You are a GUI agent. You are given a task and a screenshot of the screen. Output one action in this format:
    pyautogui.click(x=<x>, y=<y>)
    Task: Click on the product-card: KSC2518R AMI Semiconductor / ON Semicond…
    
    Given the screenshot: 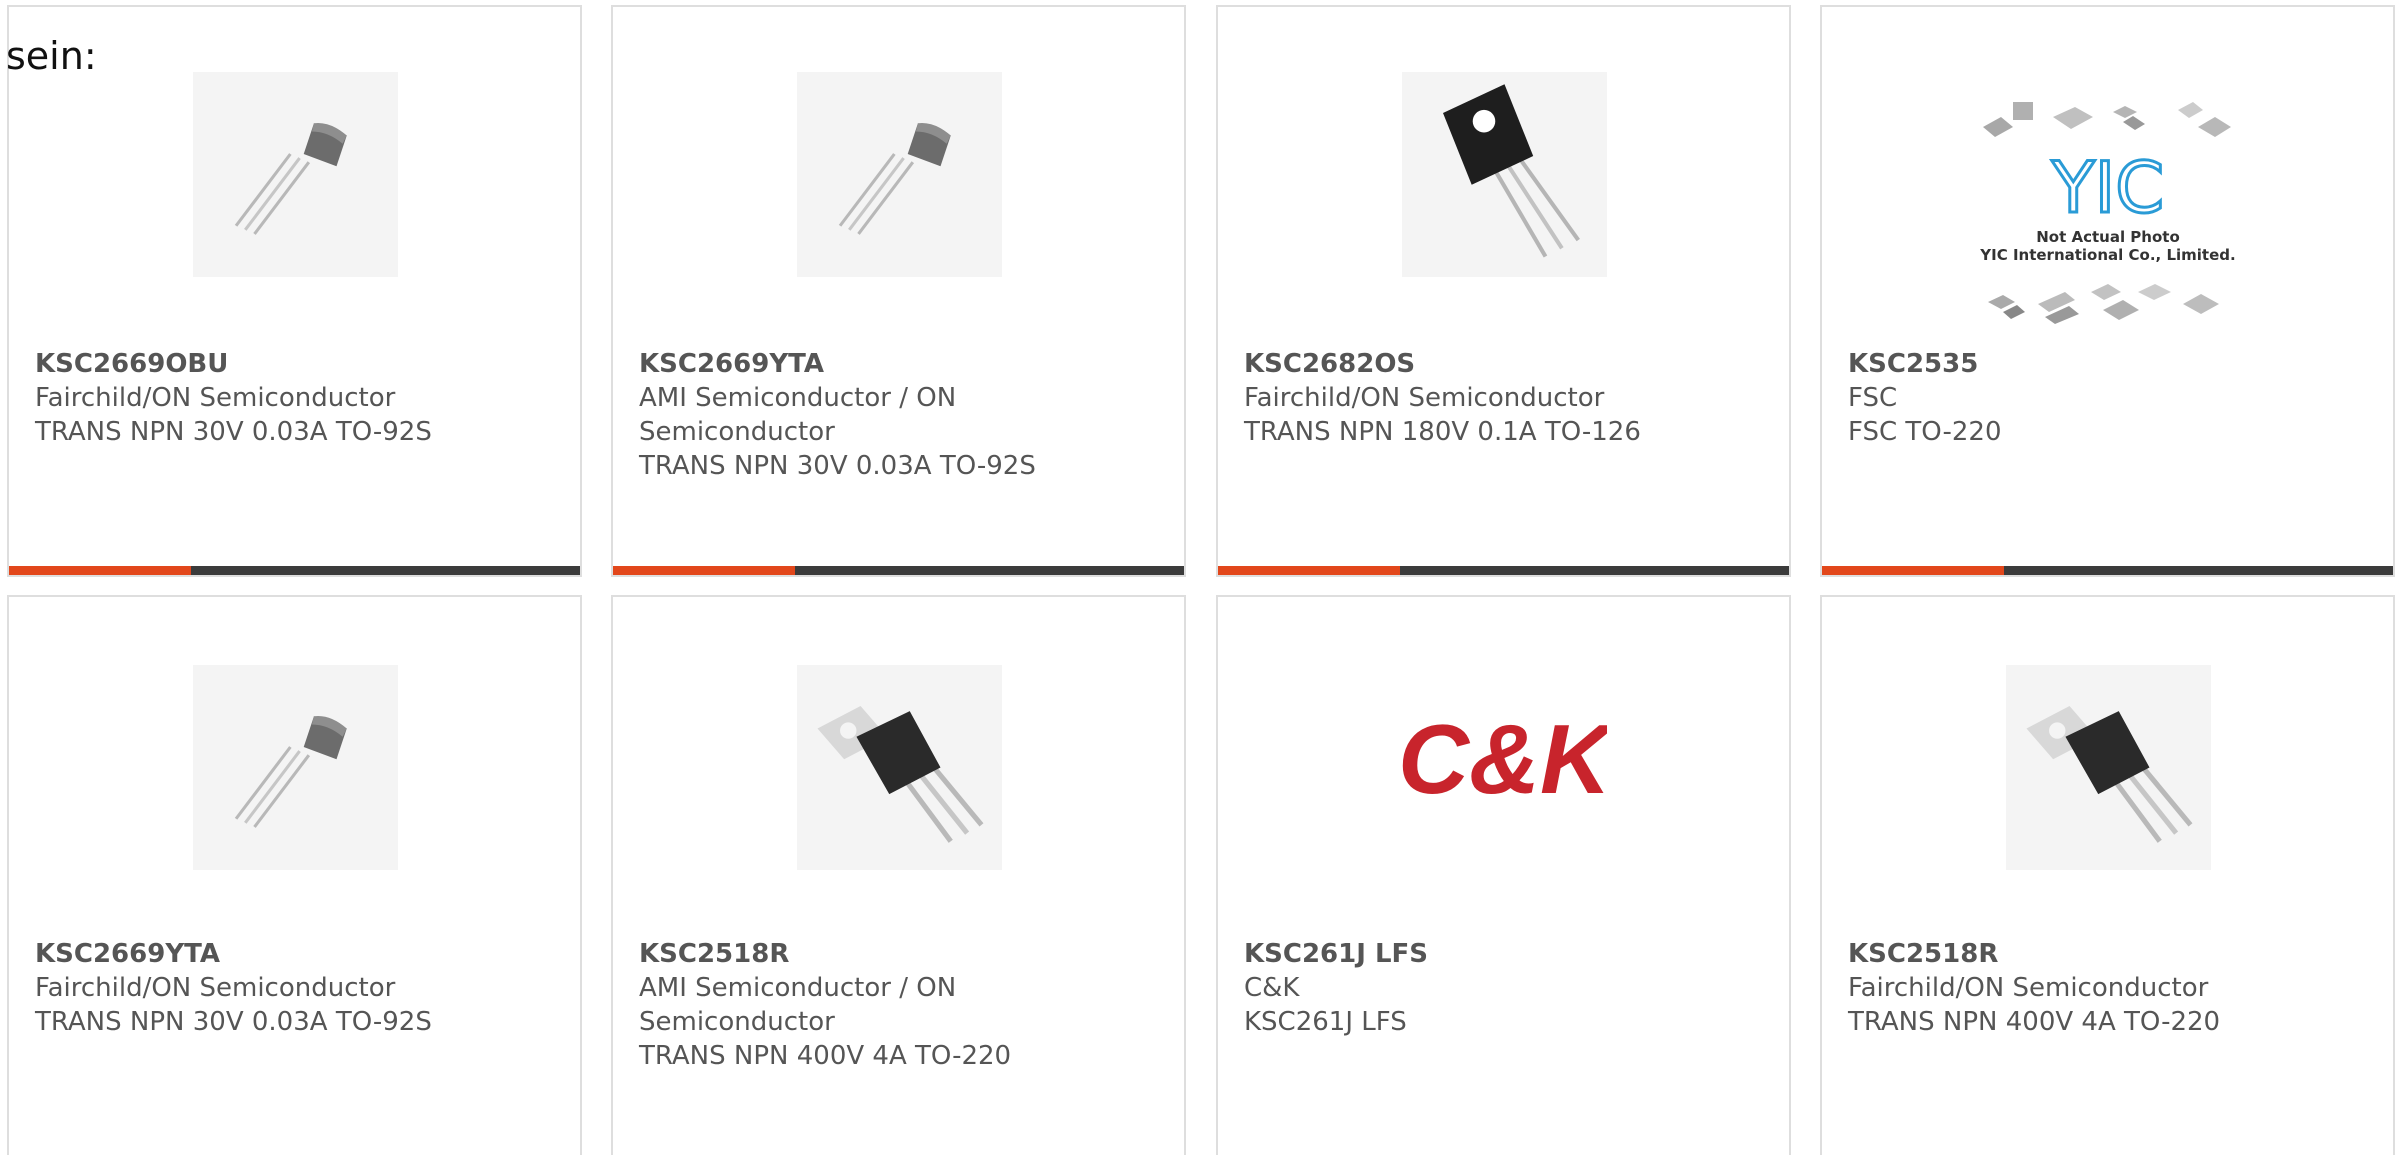 What is the action you would take?
    pyautogui.click(x=898, y=875)
    